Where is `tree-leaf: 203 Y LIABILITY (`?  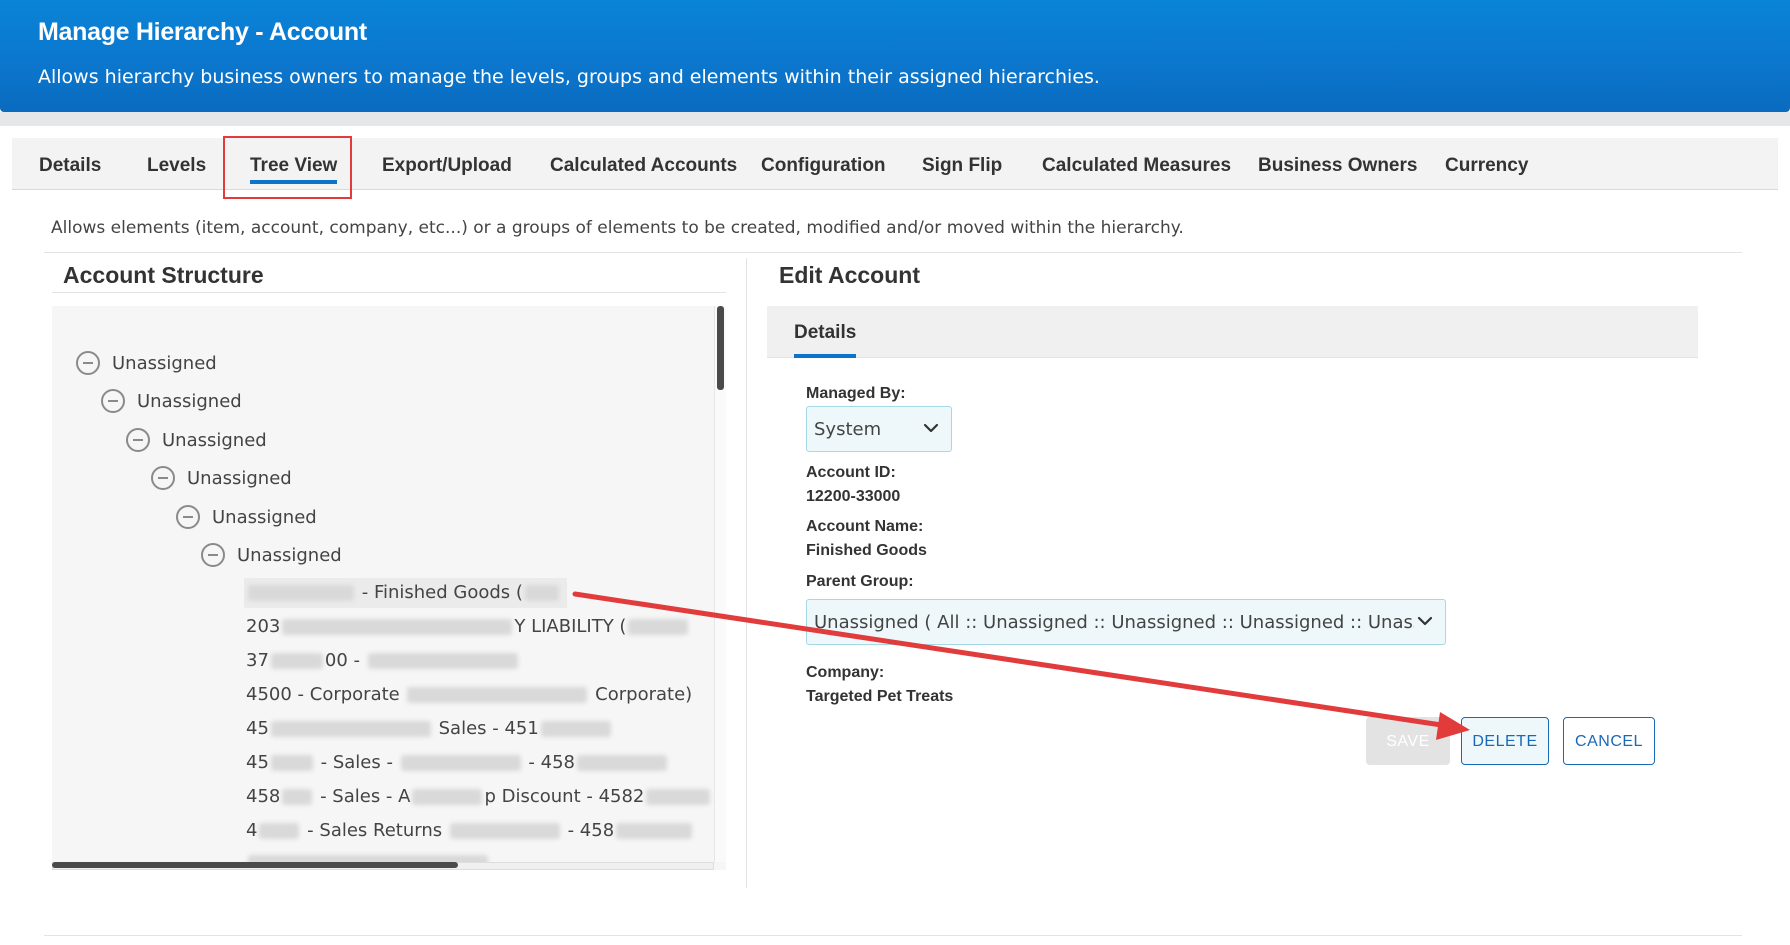
tree-leaf: 203 Y LIABILITY ( is located at coordinates (468, 627).